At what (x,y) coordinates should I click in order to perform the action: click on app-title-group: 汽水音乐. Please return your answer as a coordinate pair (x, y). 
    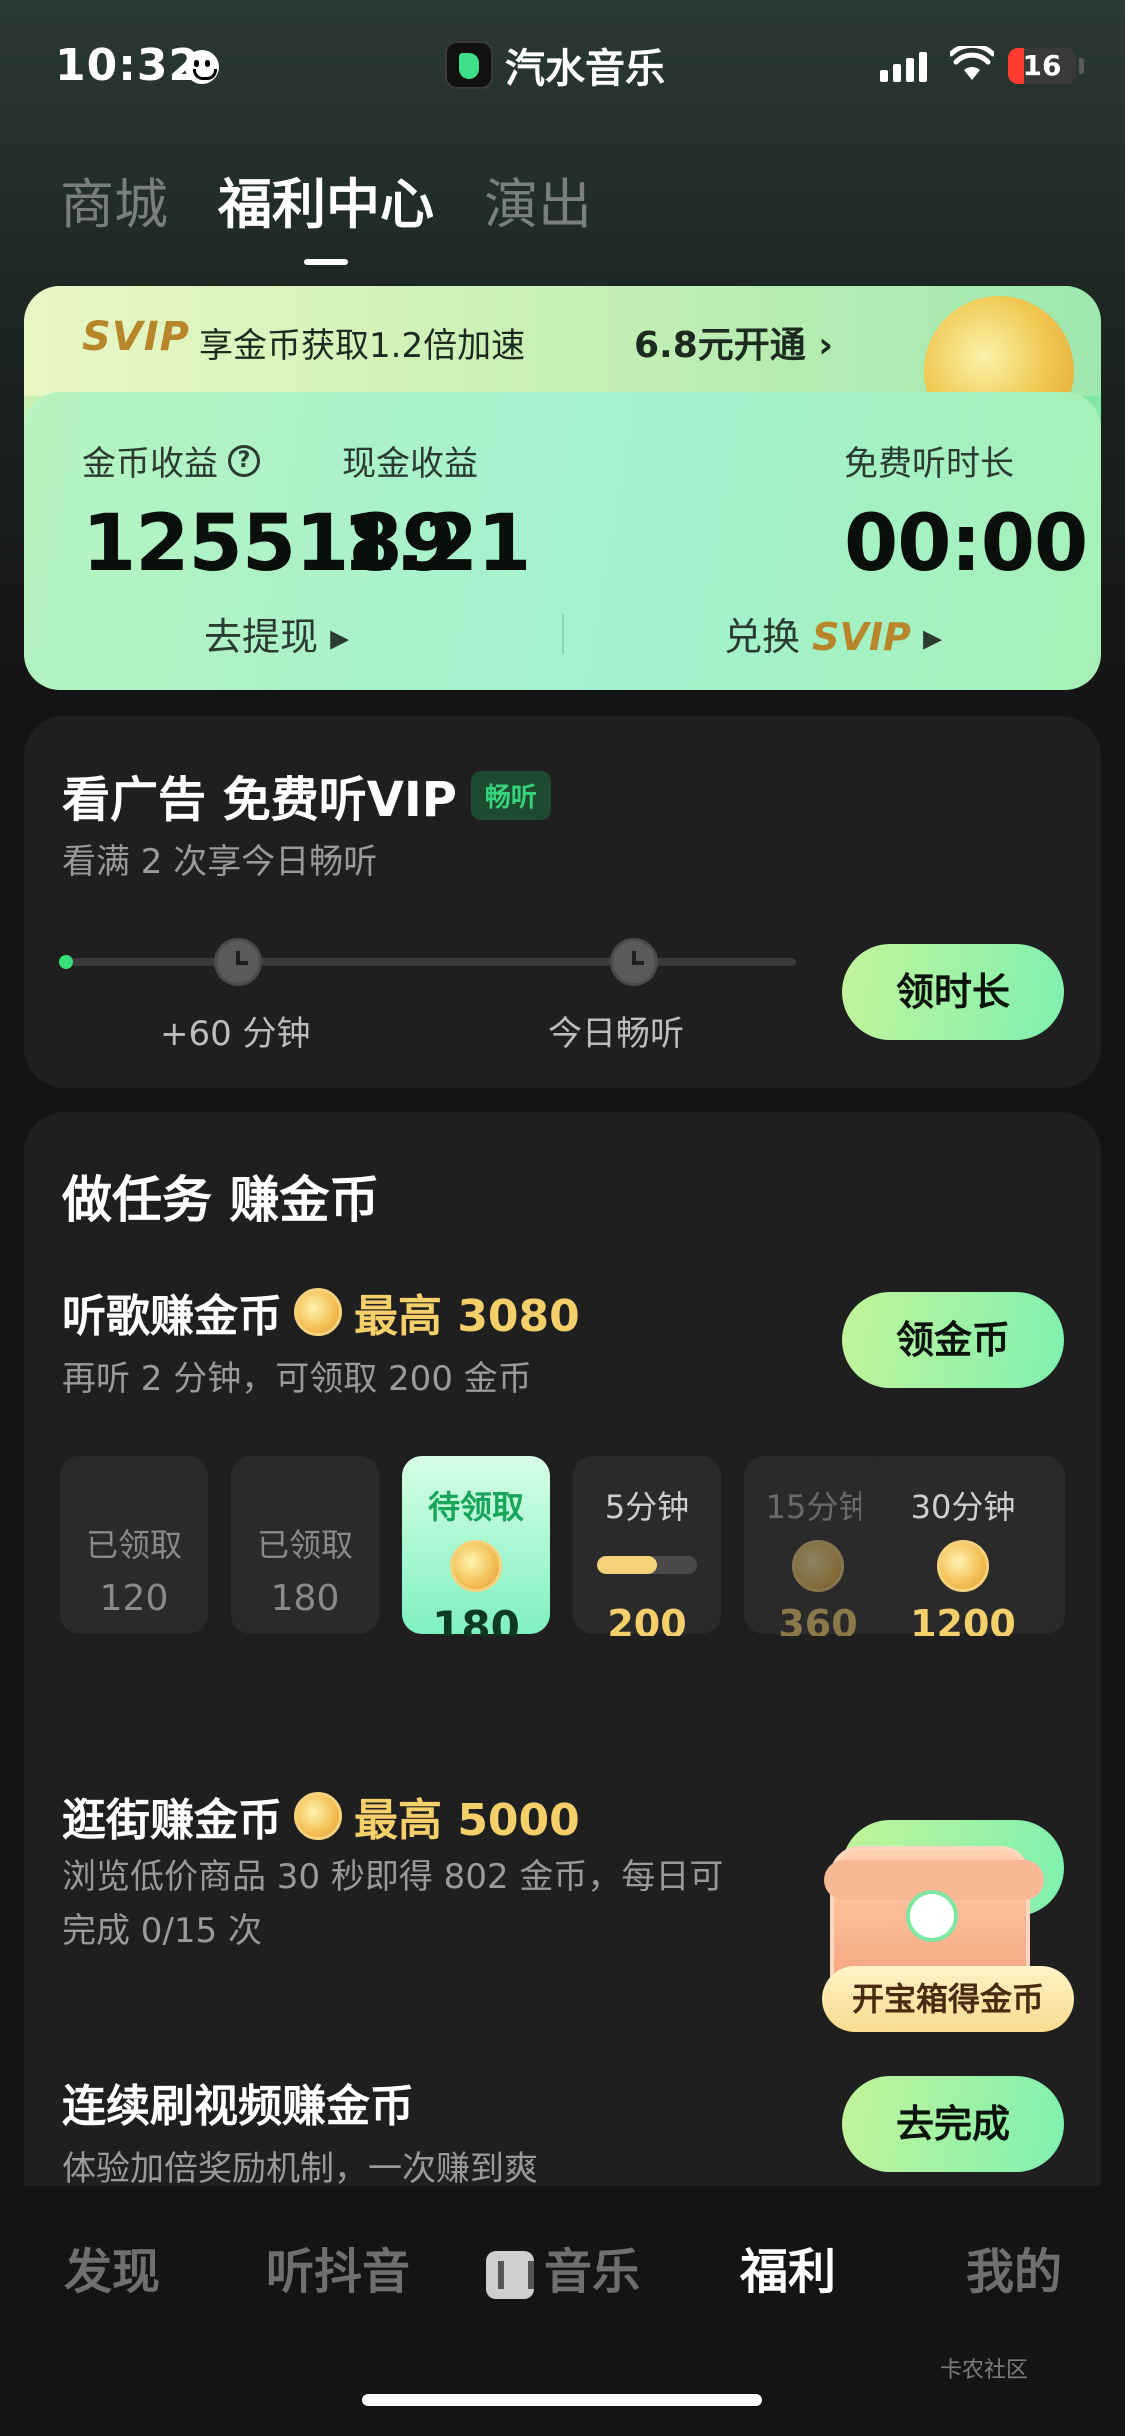
    Looking at the image, I should click on (555, 65).